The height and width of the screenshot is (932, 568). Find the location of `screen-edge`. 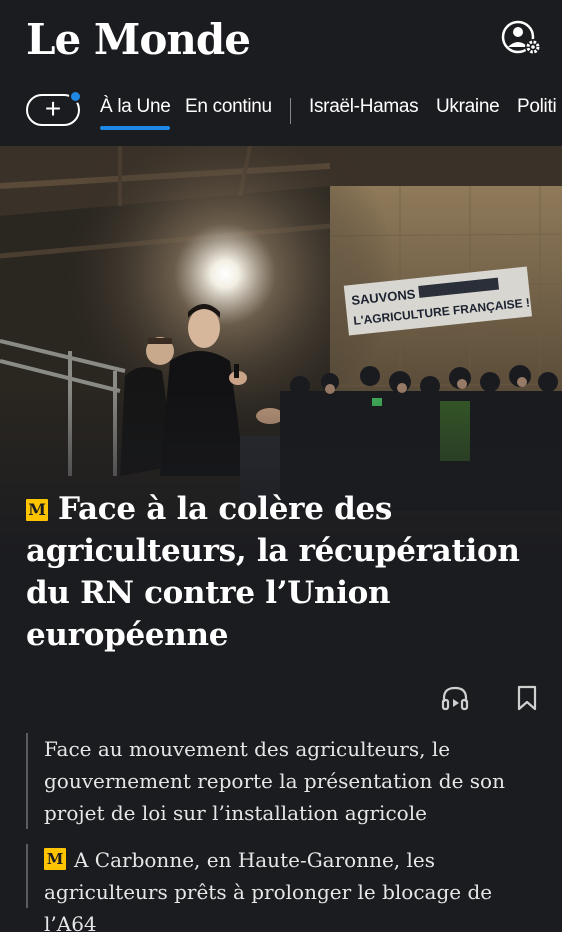

screen-edge is located at coordinates (565, 466).